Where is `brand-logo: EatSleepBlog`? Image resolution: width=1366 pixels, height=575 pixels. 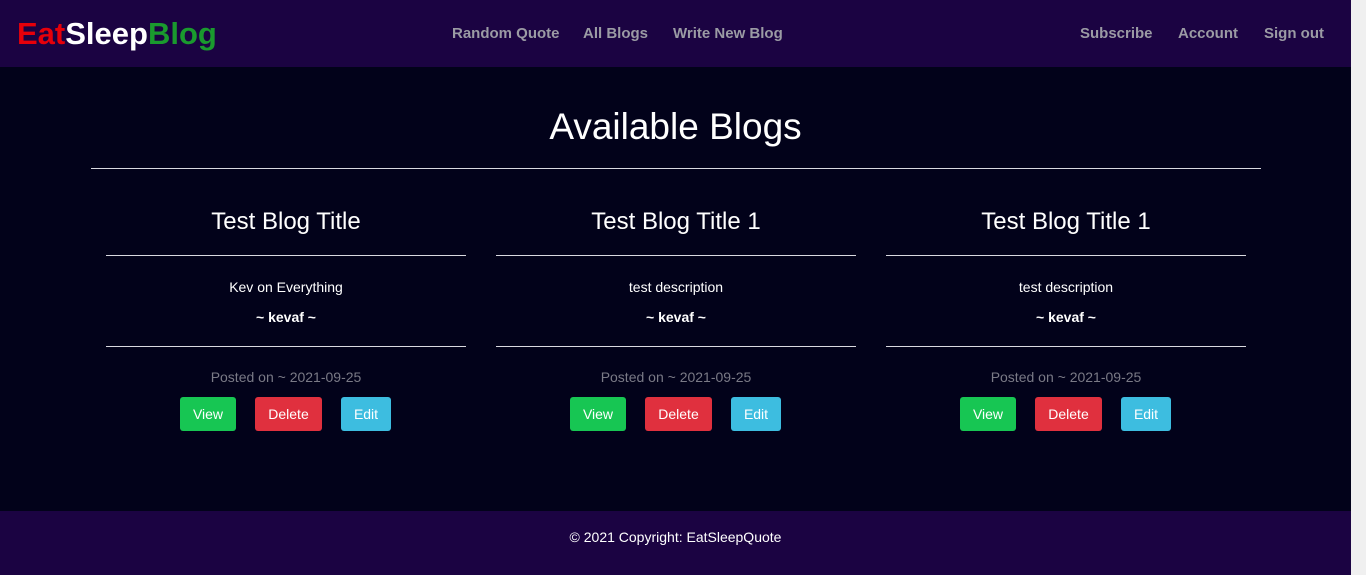 brand-logo: EatSleepBlog is located at coordinates (117, 34).